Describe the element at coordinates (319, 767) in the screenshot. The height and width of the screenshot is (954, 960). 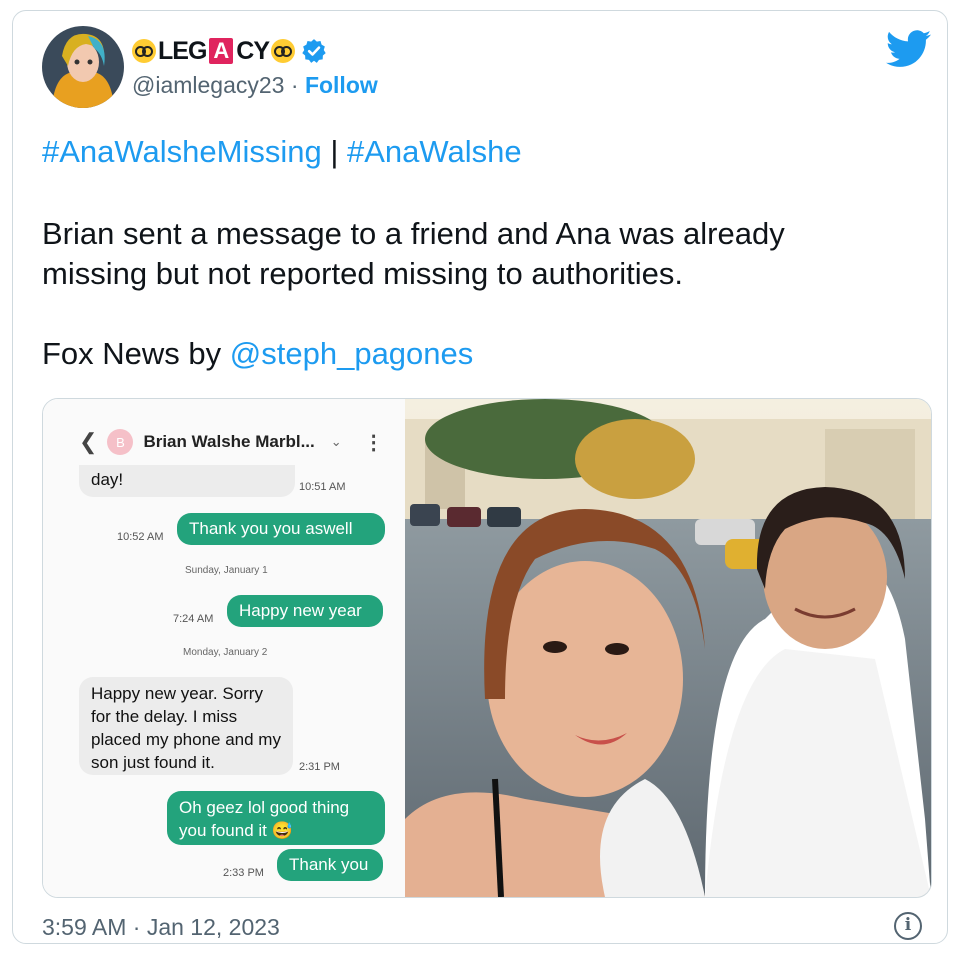
I see `message-time: 2:31 PM` at that location.